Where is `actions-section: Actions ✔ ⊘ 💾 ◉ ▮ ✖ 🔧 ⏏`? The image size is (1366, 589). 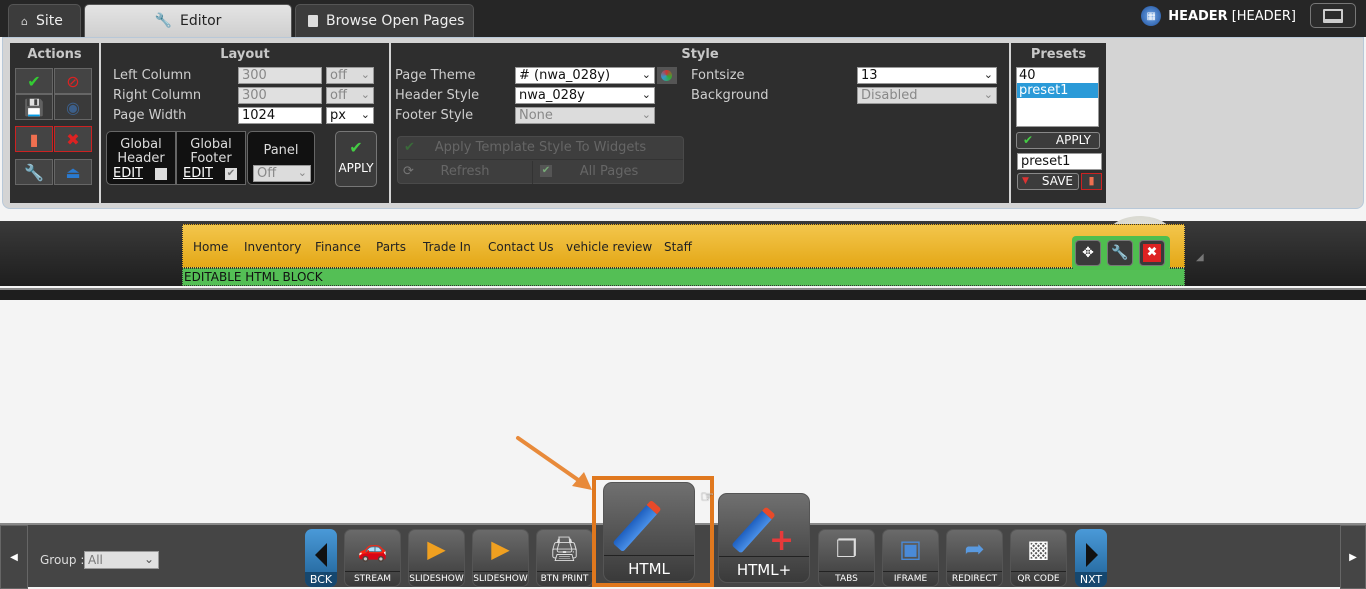 actions-section: Actions ✔ ⊘ 💾 ◉ ▮ ✖ 🔧 ⏏ is located at coordinates (54, 123).